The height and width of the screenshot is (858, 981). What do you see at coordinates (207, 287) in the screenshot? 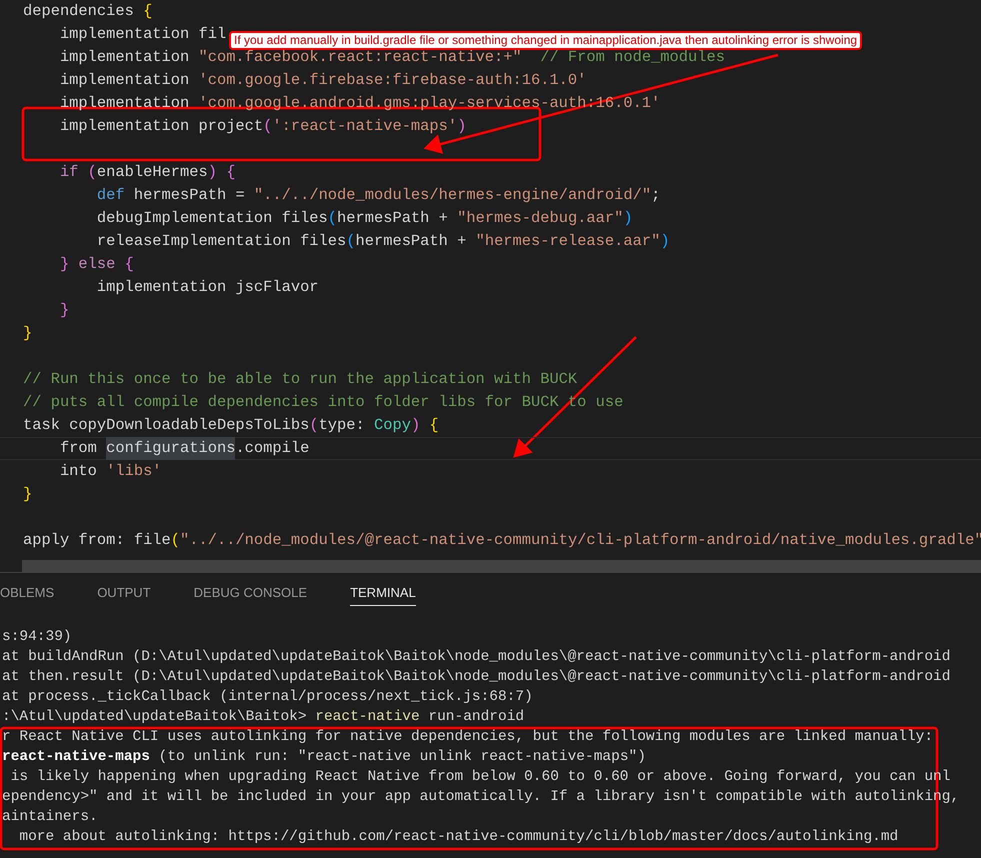
I see `code-token: implementation jscFlavor` at bounding box center [207, 287].